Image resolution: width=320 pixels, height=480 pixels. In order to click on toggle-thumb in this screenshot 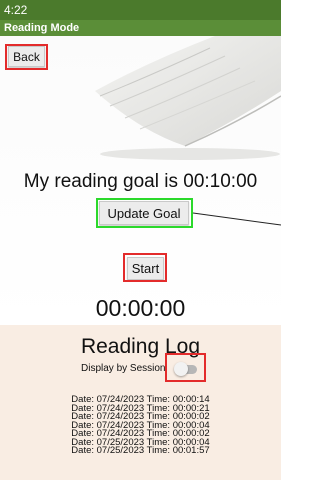, I will do `click(181, 369)`.